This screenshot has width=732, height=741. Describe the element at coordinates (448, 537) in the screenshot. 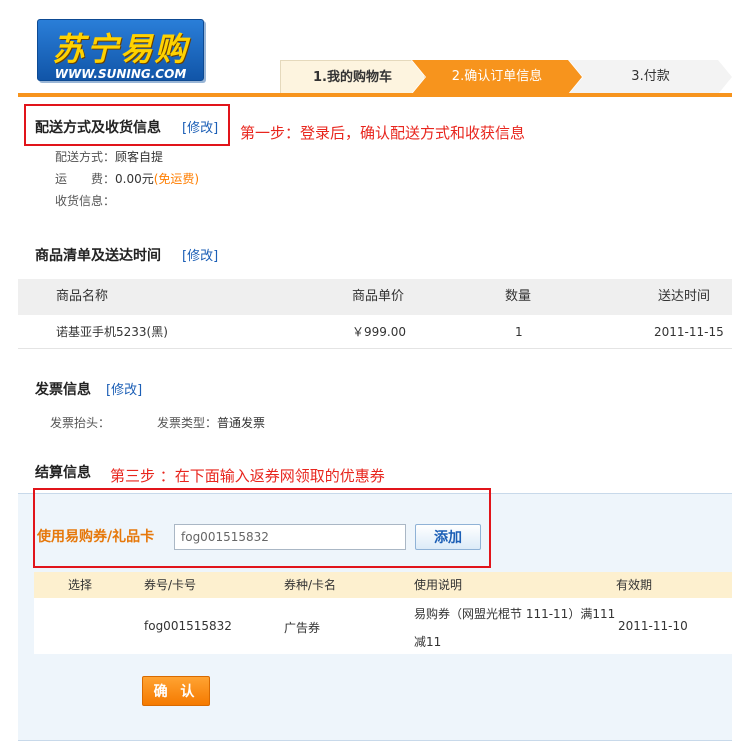

I see `add-coupon-button: 添加` at that location.